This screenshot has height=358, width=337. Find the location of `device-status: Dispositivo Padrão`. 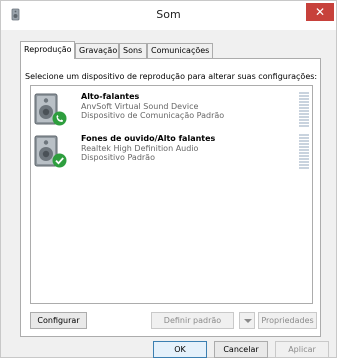

device-status: Dispositivo Padrão is located at coordinates (118, 157).